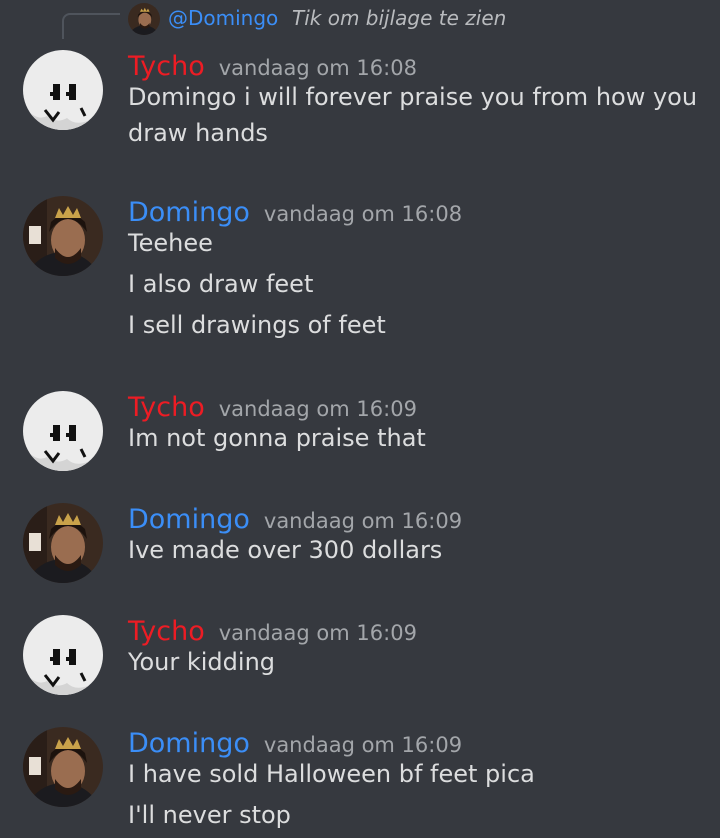 The image size is (720, 838). I want to click on message-body: Your kidding, so click(418, 659).